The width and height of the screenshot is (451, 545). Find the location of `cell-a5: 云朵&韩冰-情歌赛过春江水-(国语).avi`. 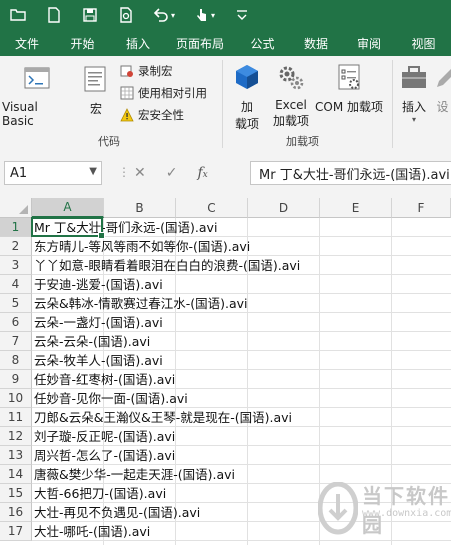

cell-a5: 云朵&韩冰-情歌赛过春江水-(国语).avi is located at coordinates (141, 303).